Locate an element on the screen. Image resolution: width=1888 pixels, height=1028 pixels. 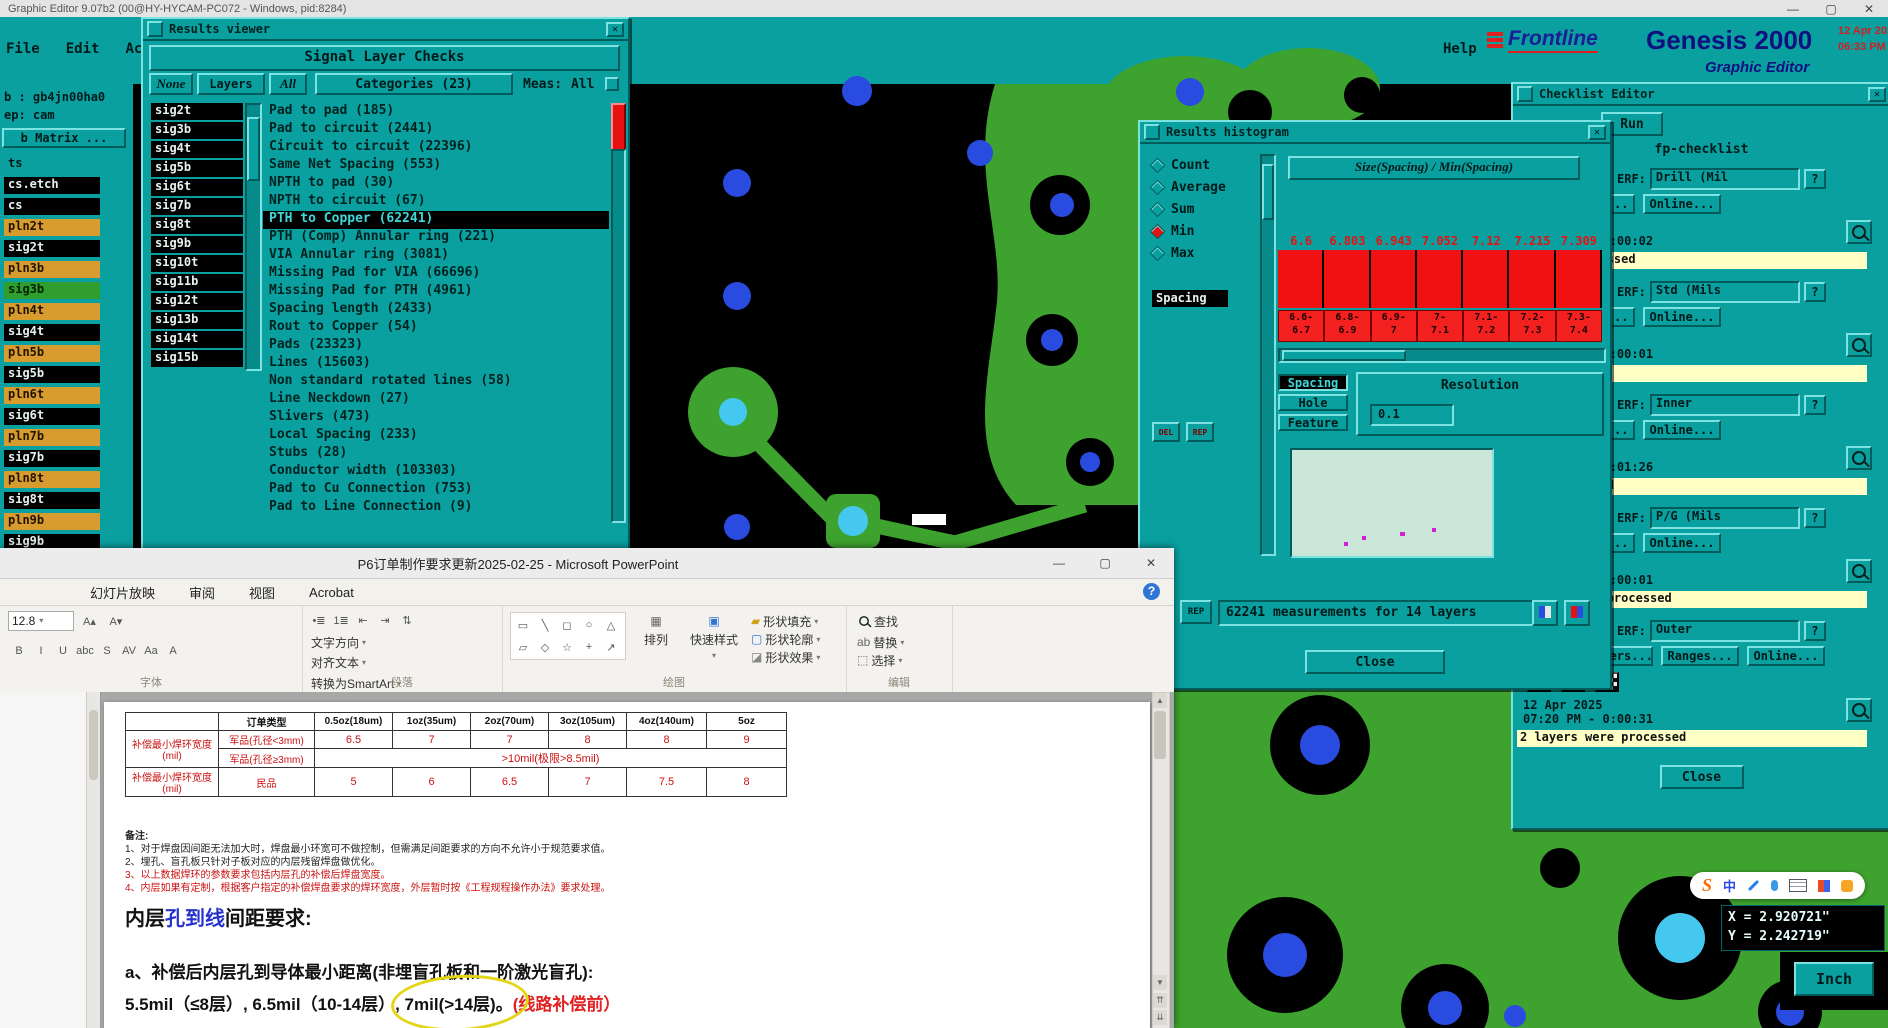
shape-effects-button: ◪ 形状效果 ▾ is located at coordinates (785, 657).